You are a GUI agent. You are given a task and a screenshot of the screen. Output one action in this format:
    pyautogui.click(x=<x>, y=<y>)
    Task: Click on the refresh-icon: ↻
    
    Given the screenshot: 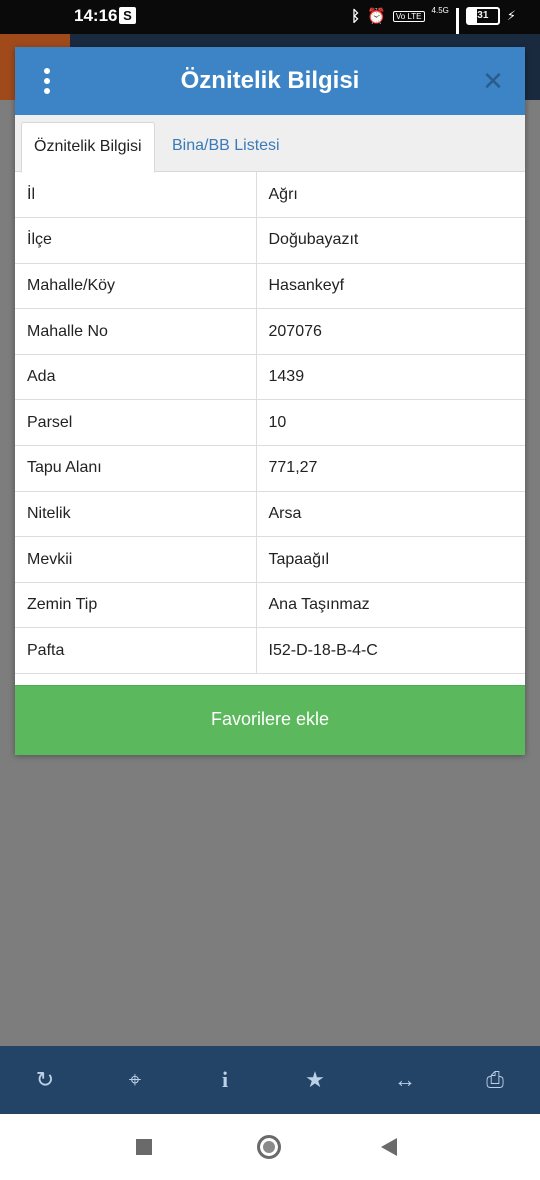 What is the action you would take?
    pyautogui.click(x=45, y=1080)
    